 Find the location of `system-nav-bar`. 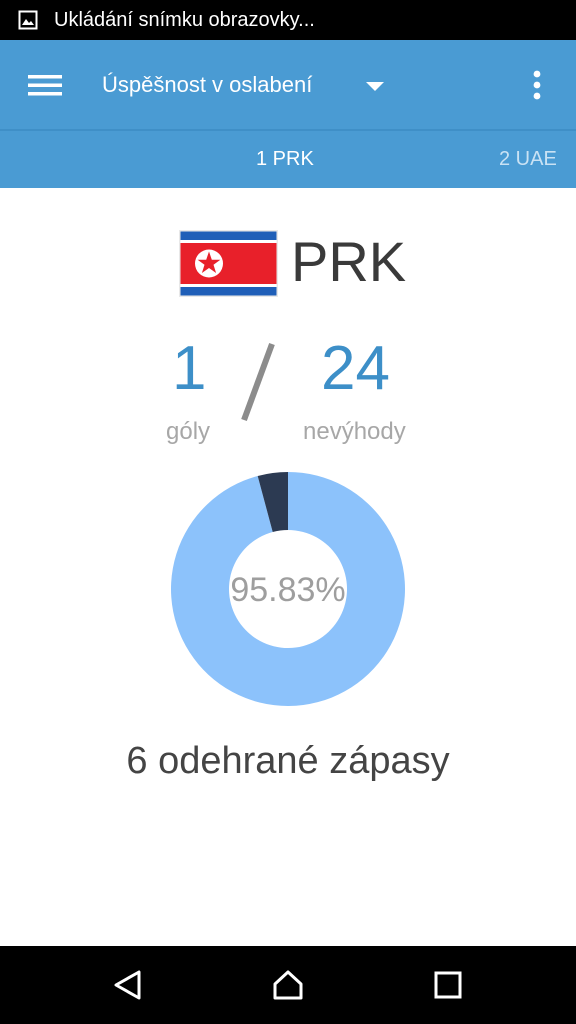

system-nav-bar is located at coordinates (288, 985).